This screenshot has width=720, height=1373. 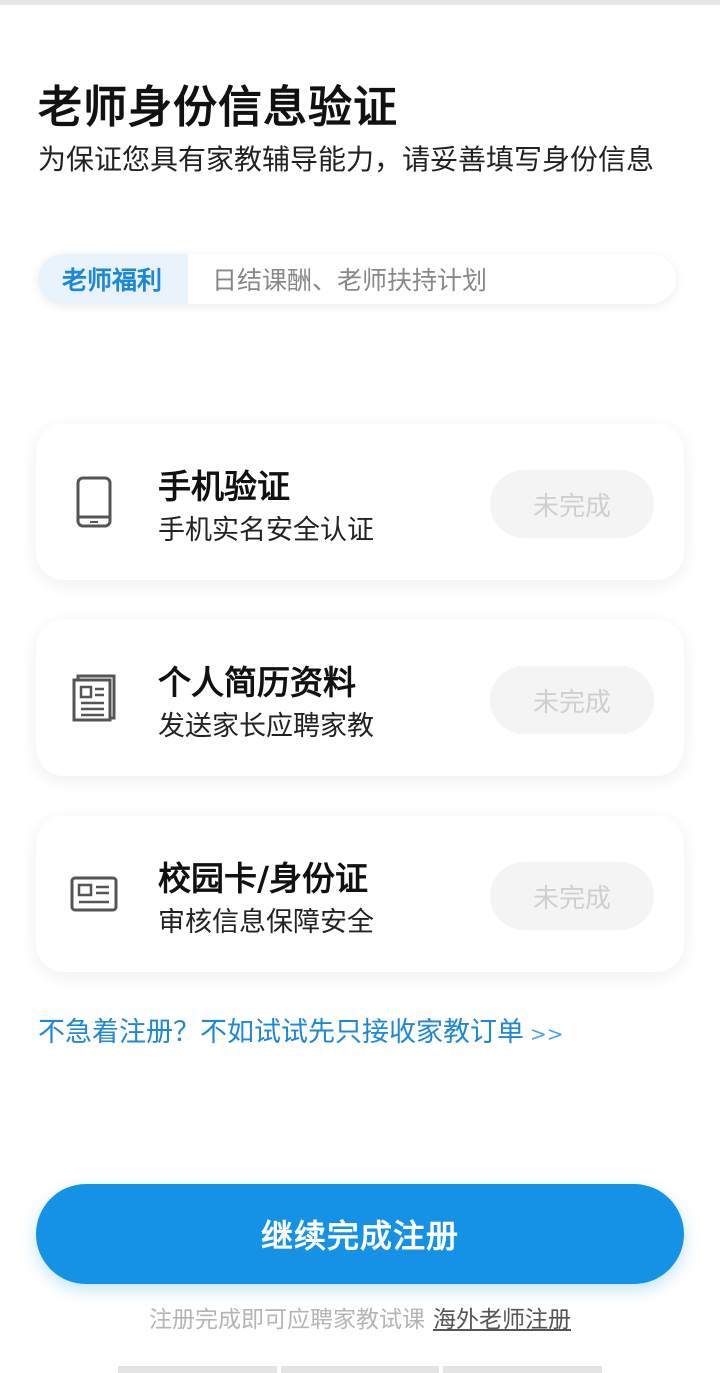 What do you see at coordinates (266, 726) in the screenshot?
I see `card-description: 发送家长应聘家教` at bounding box center [266, 726].